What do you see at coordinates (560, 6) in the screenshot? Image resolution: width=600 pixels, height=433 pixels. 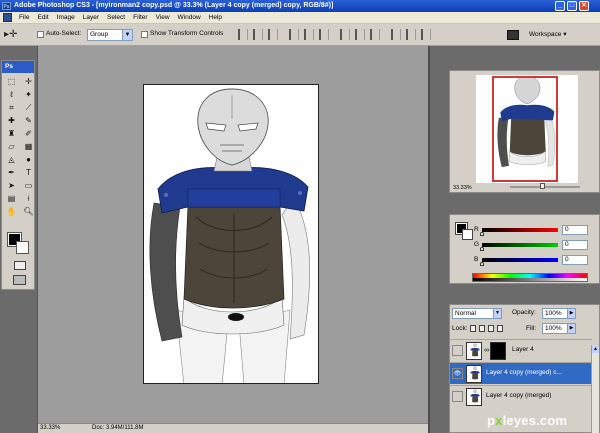 I see `minimize-button: _` at bounding box center [560, 6].